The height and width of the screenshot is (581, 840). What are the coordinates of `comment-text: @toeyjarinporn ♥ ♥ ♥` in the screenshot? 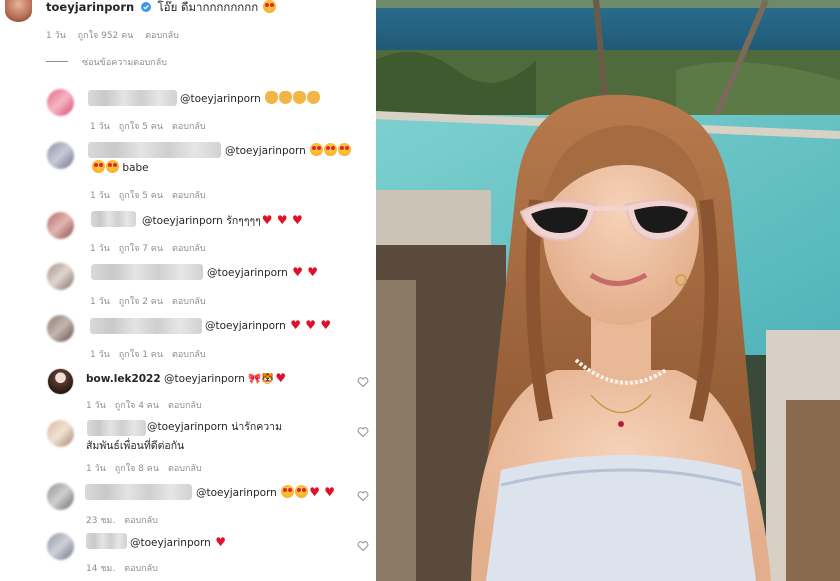 It's located at (268, 325).